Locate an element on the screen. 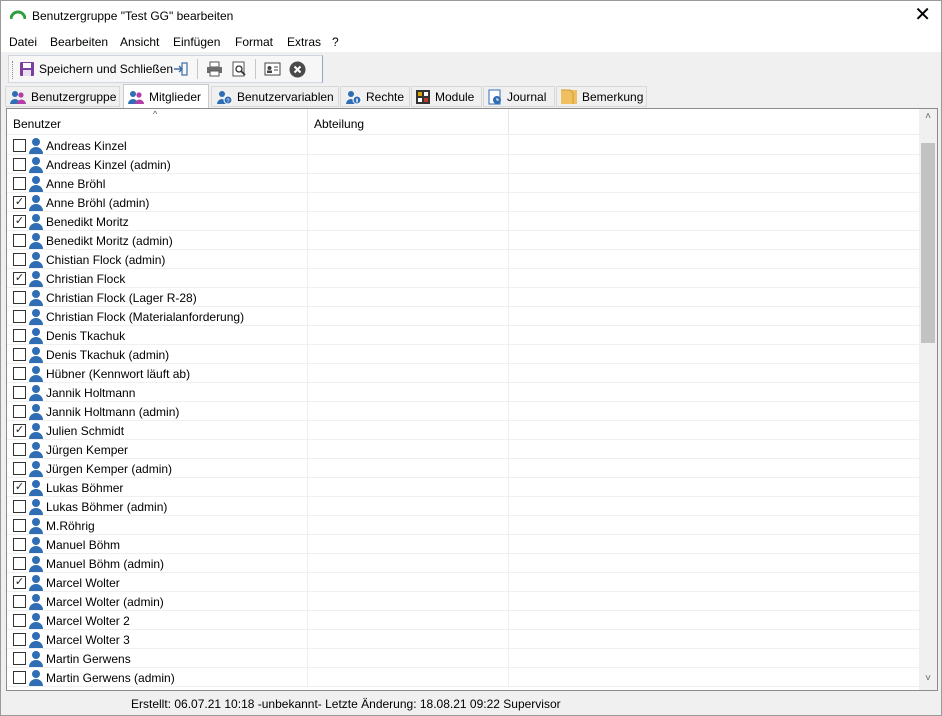 This screenshot has height=716, width=942. list-item: ✓ Christian Flock is located at coordinates (463, 278).